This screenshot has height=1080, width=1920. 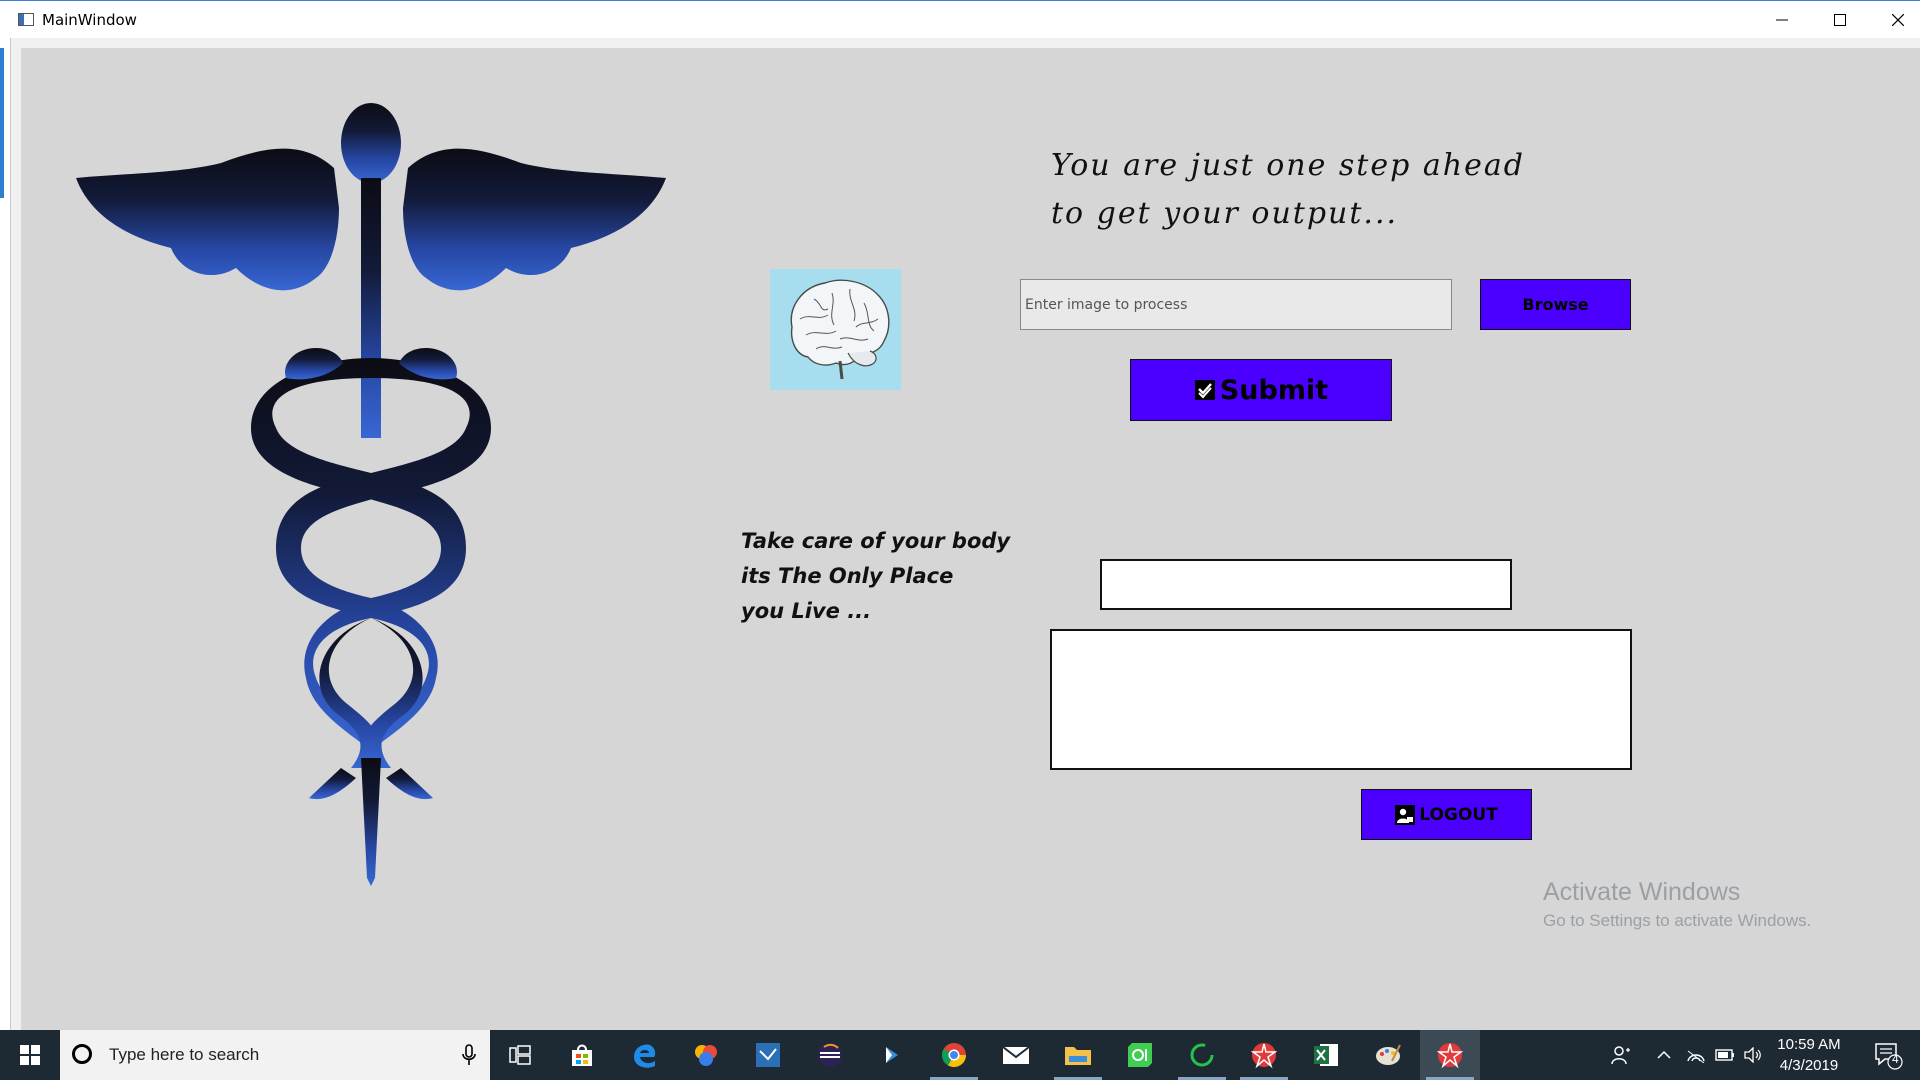 What do you see at coordinates (1388, 1055) in the screenshot?
I see `paint-icon` at bounding box center [1388, 1055].